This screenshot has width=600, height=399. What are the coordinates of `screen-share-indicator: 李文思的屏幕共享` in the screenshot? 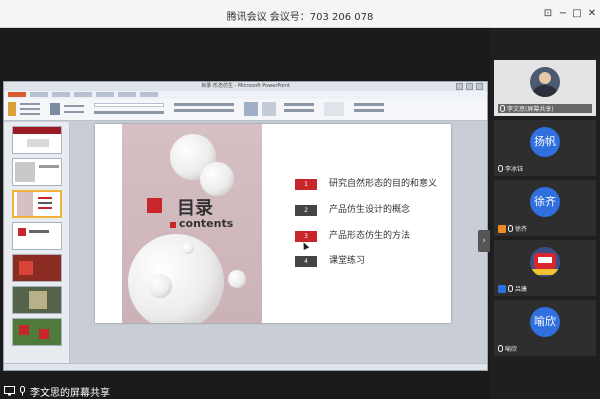 It's located at (57, 391).